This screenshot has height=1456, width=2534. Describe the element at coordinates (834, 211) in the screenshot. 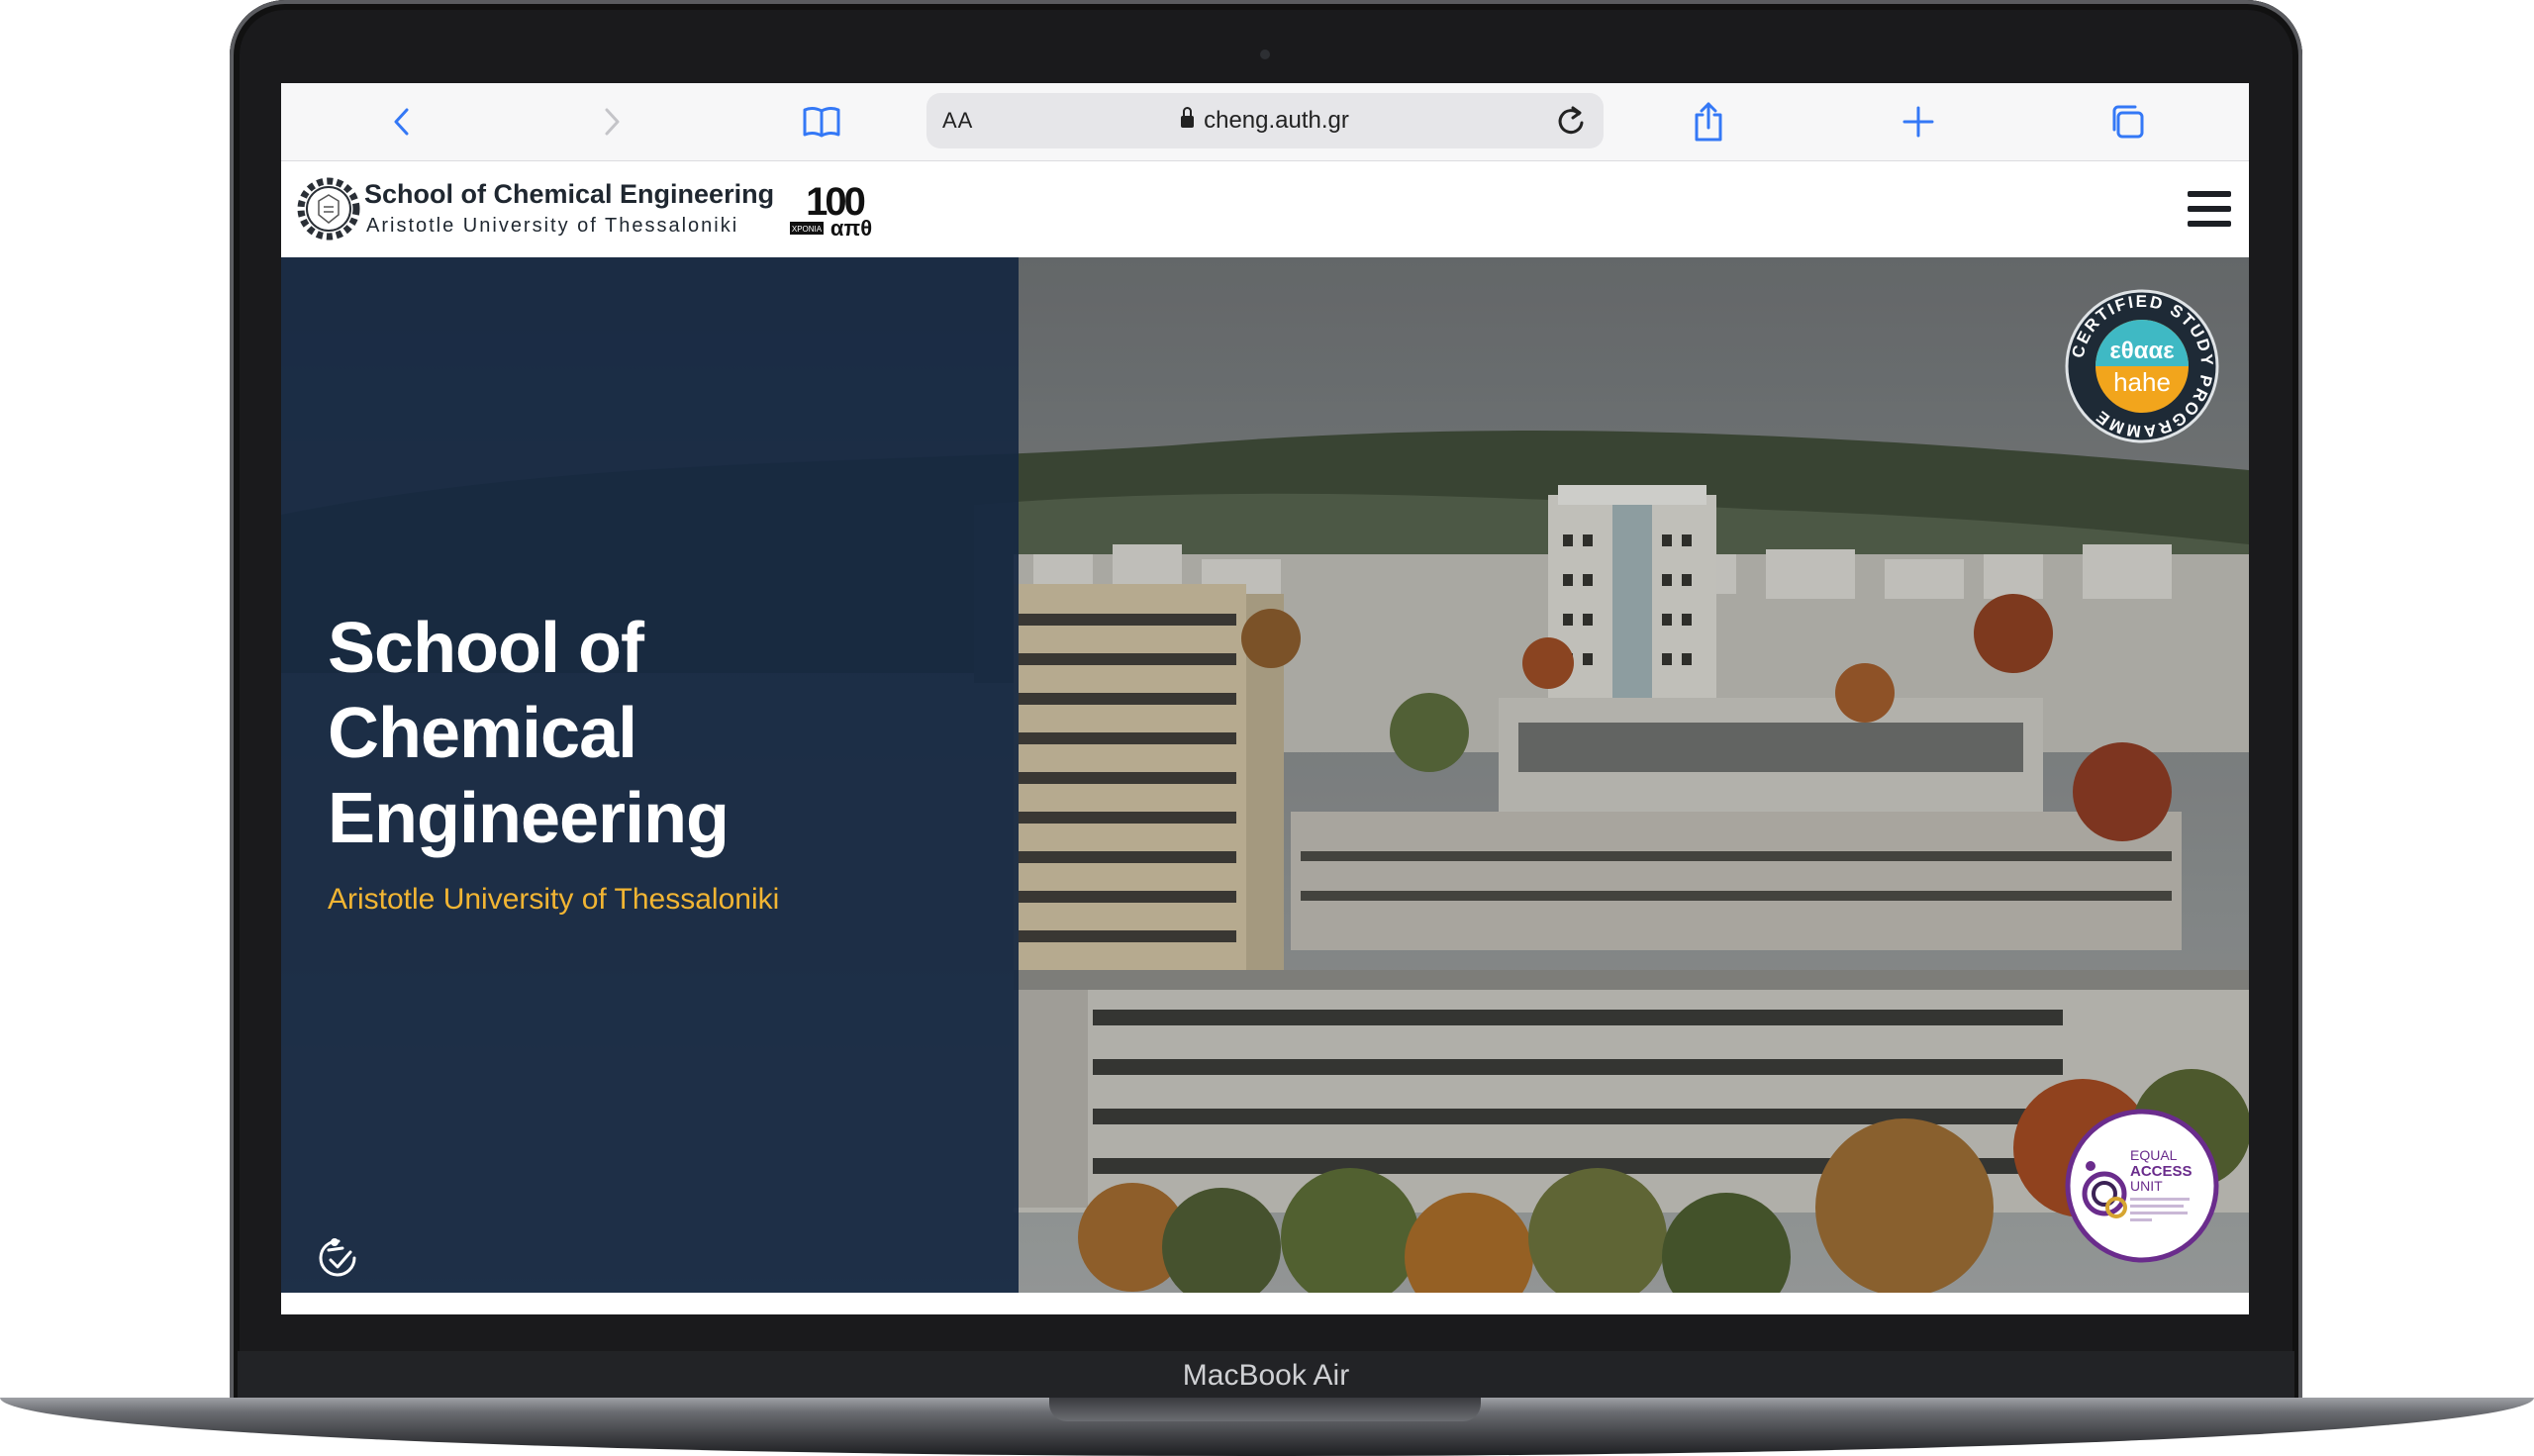

I see `anniversary-logo: 100 ΧΡΟΝΙΑ απθ` at that location.